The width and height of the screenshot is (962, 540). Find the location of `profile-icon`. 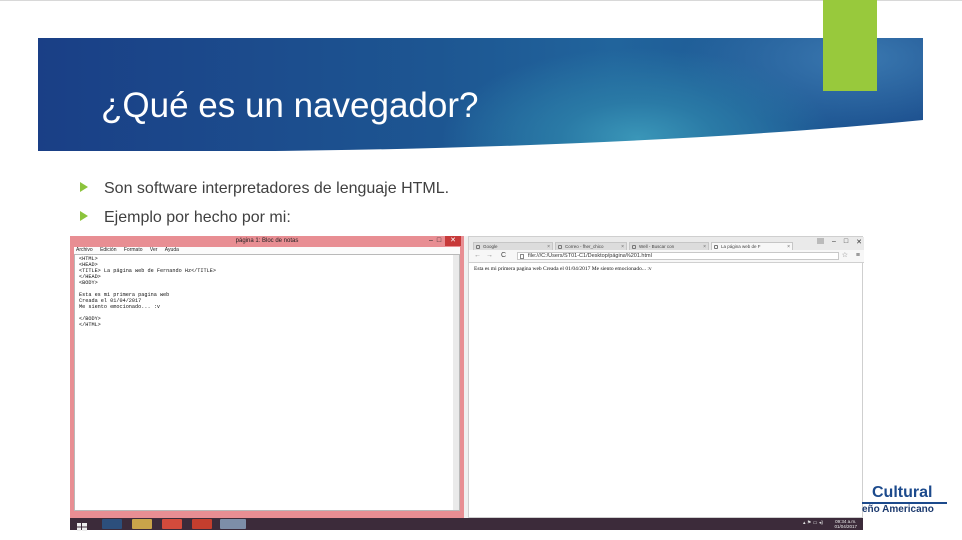

profile-icon is located at coordinates (820, 241).